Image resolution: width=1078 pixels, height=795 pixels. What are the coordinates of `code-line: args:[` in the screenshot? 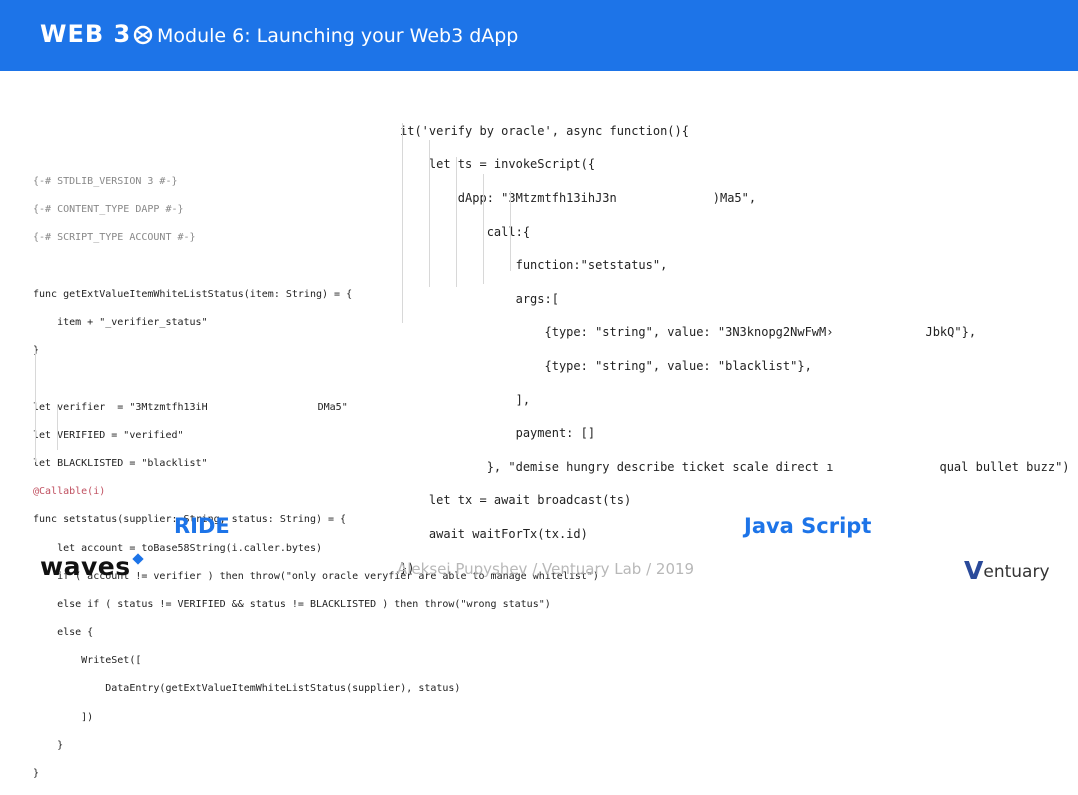 It's located at (479, 298).